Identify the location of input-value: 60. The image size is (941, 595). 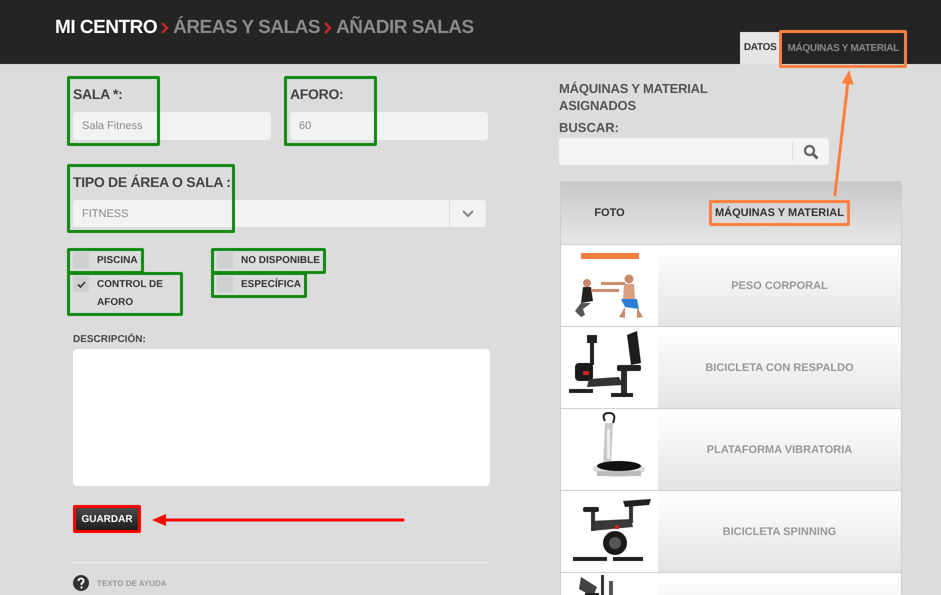
(305, 126).